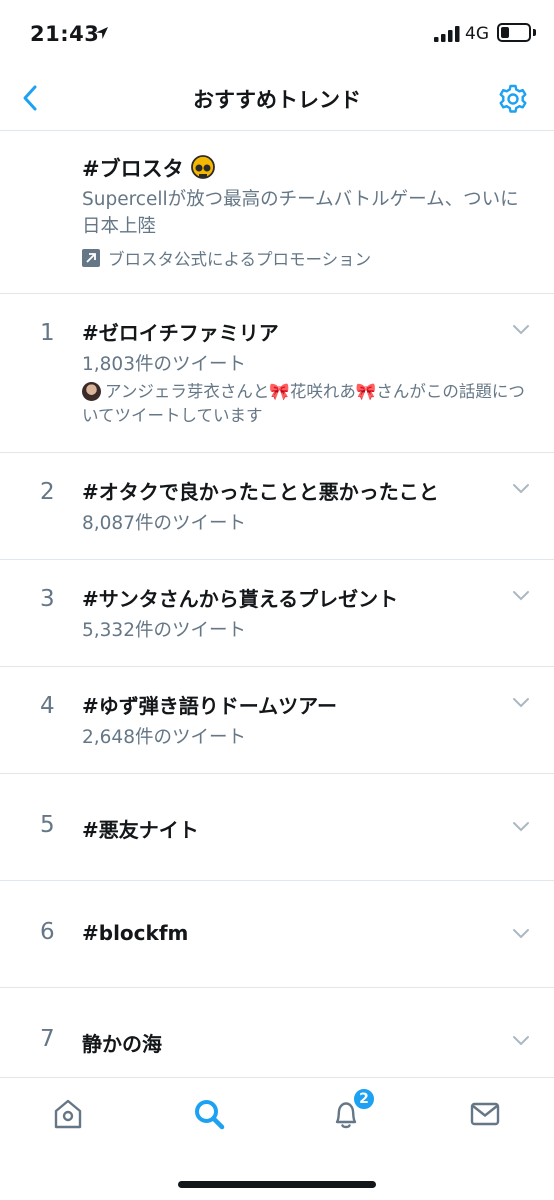  What do you see at coordinates (180, 333) in the screenshot?
I see `trend-name: #ゼロイチファミリア` at bounding box center [180, 333].